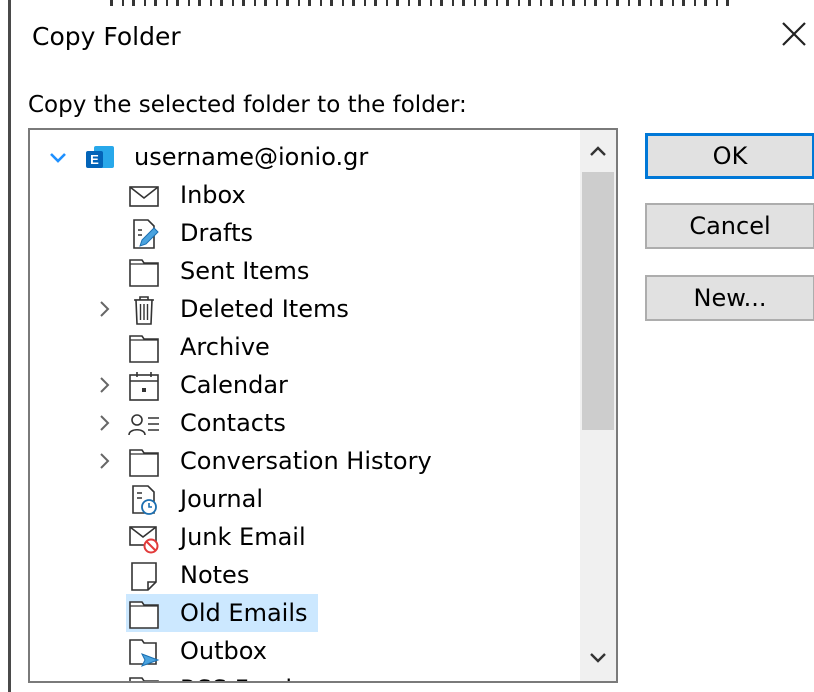 The width and height of the screenshot is (814, 692). What do you see at coordinates (216, 233) in the screenshot?
I see `tree-item-label: Drafts` at bounding box center [216, 233].